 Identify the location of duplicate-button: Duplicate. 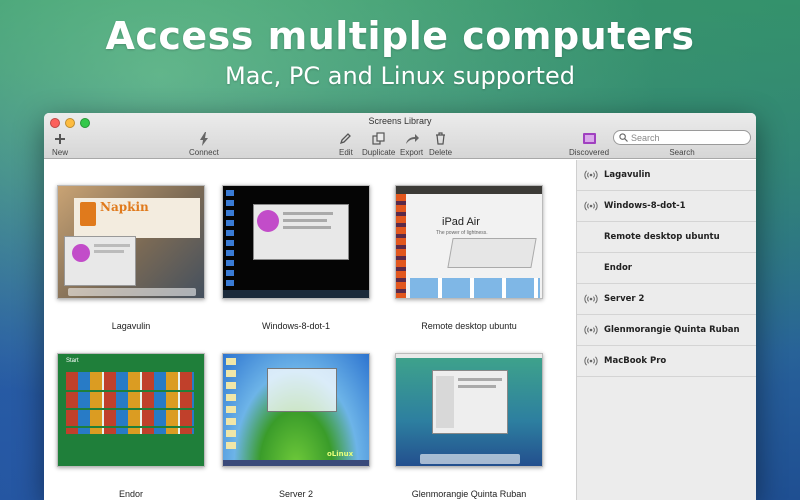
(378, 143).